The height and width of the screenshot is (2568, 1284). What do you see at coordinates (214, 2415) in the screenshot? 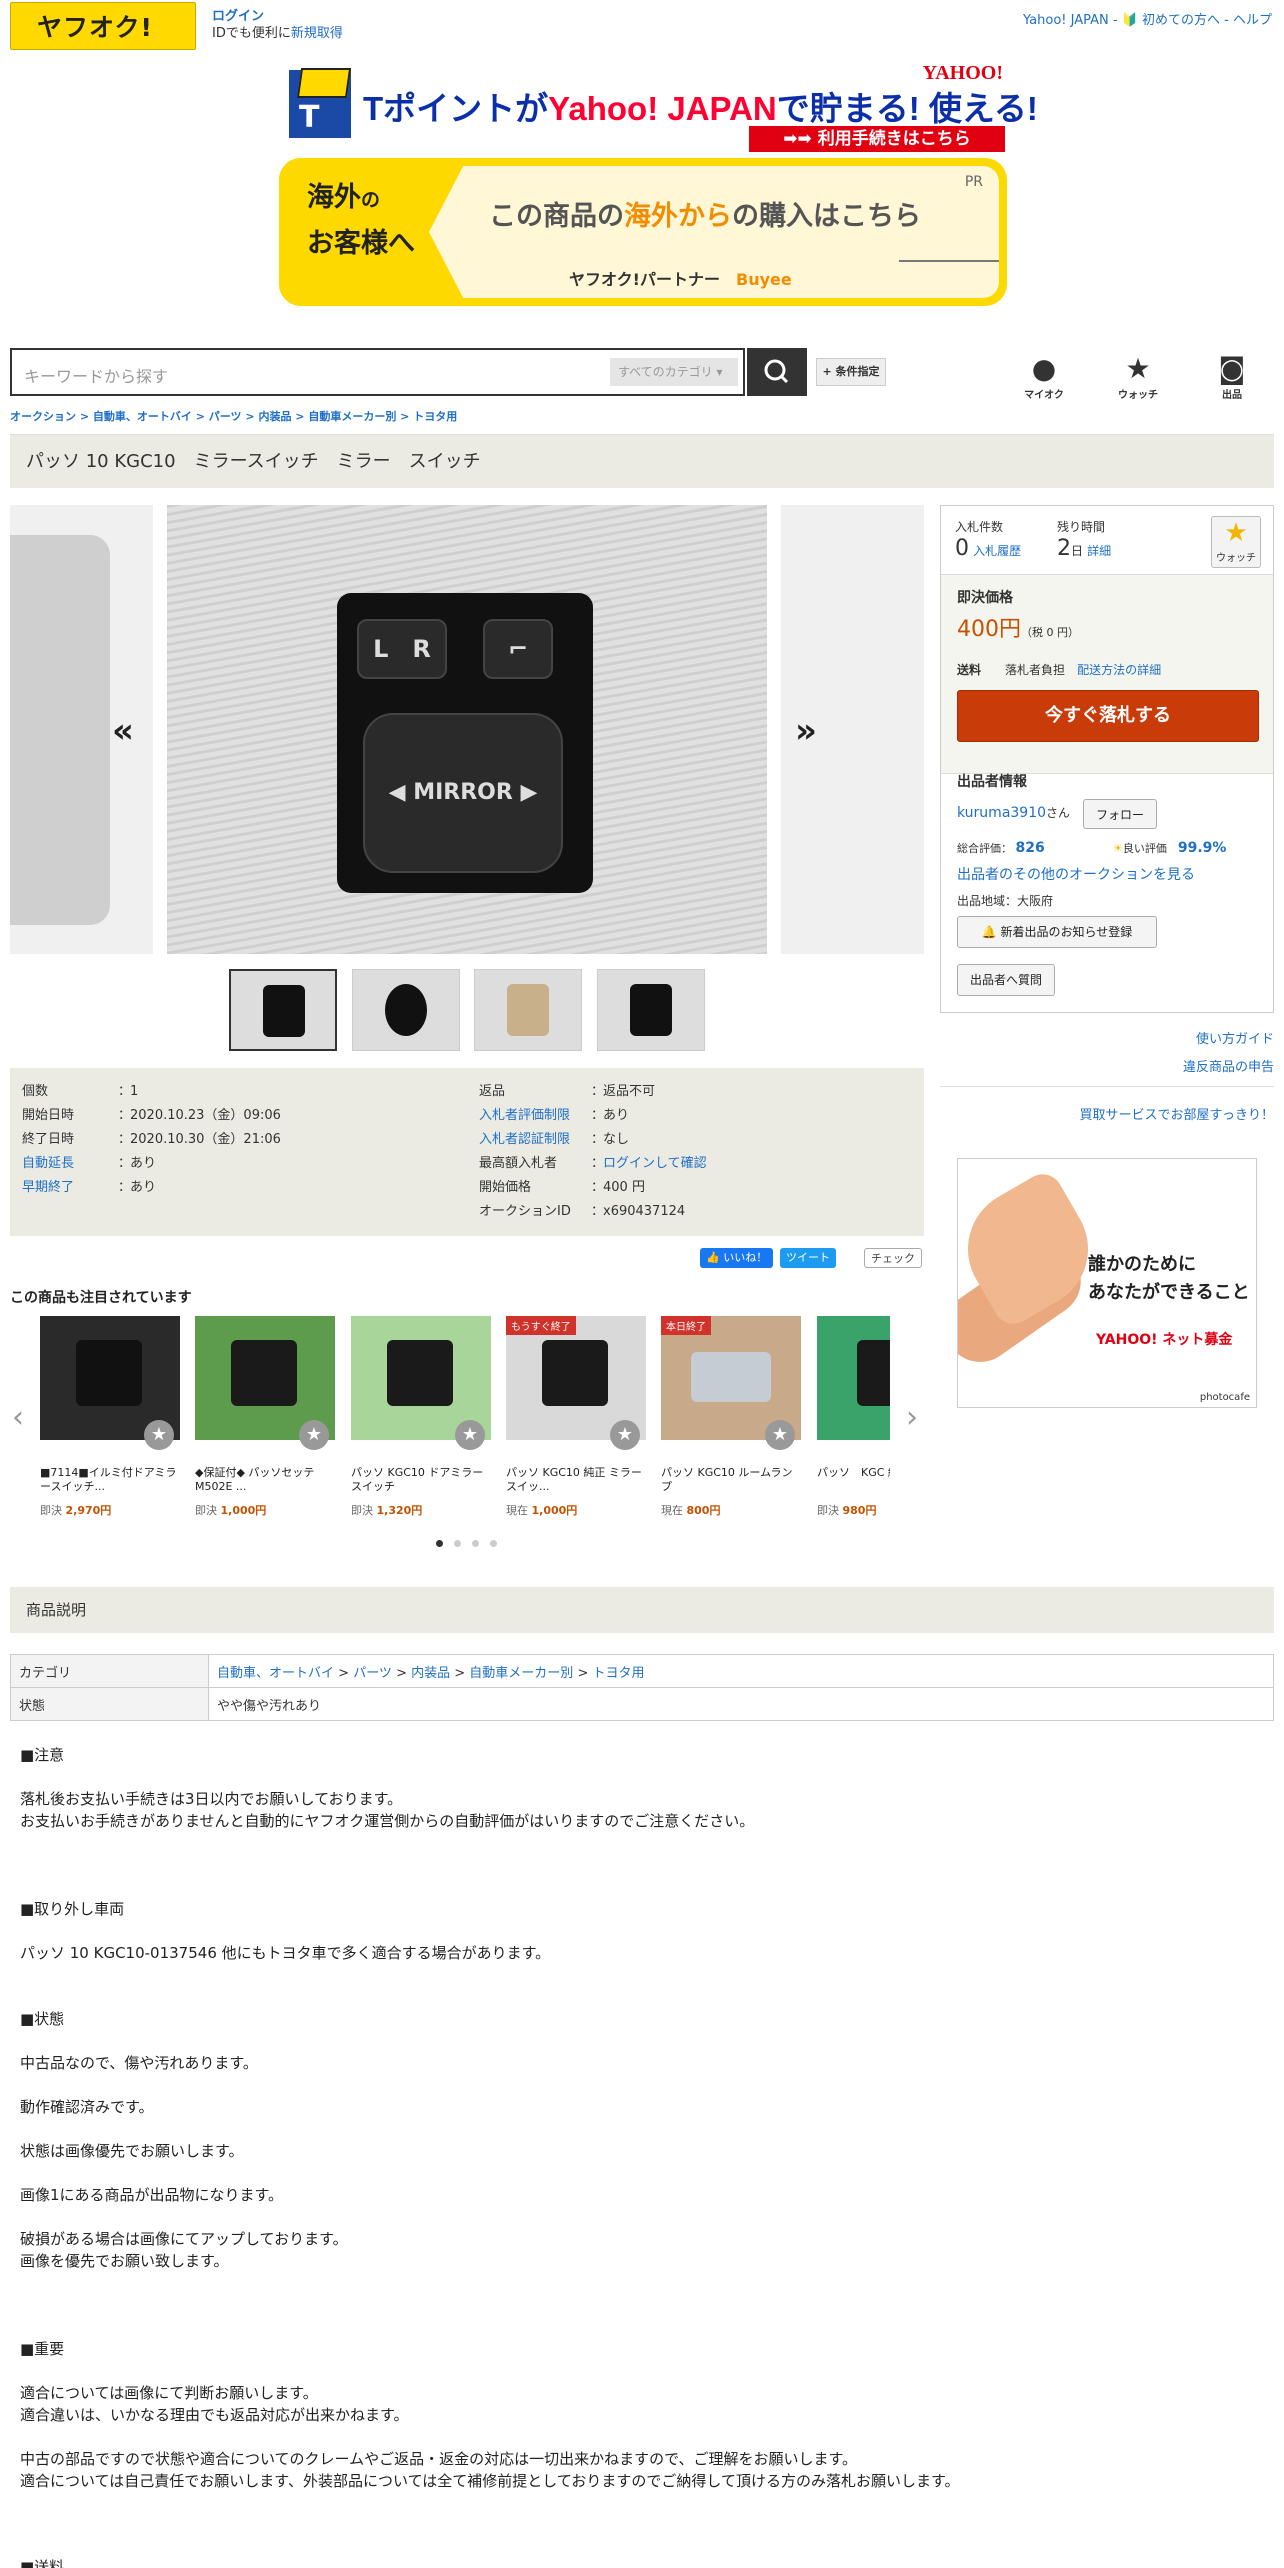
I see `desc-line: 適合違いは、いかなる理由でも返品対応が出来かねます。` at bounding box center [214, 2415].